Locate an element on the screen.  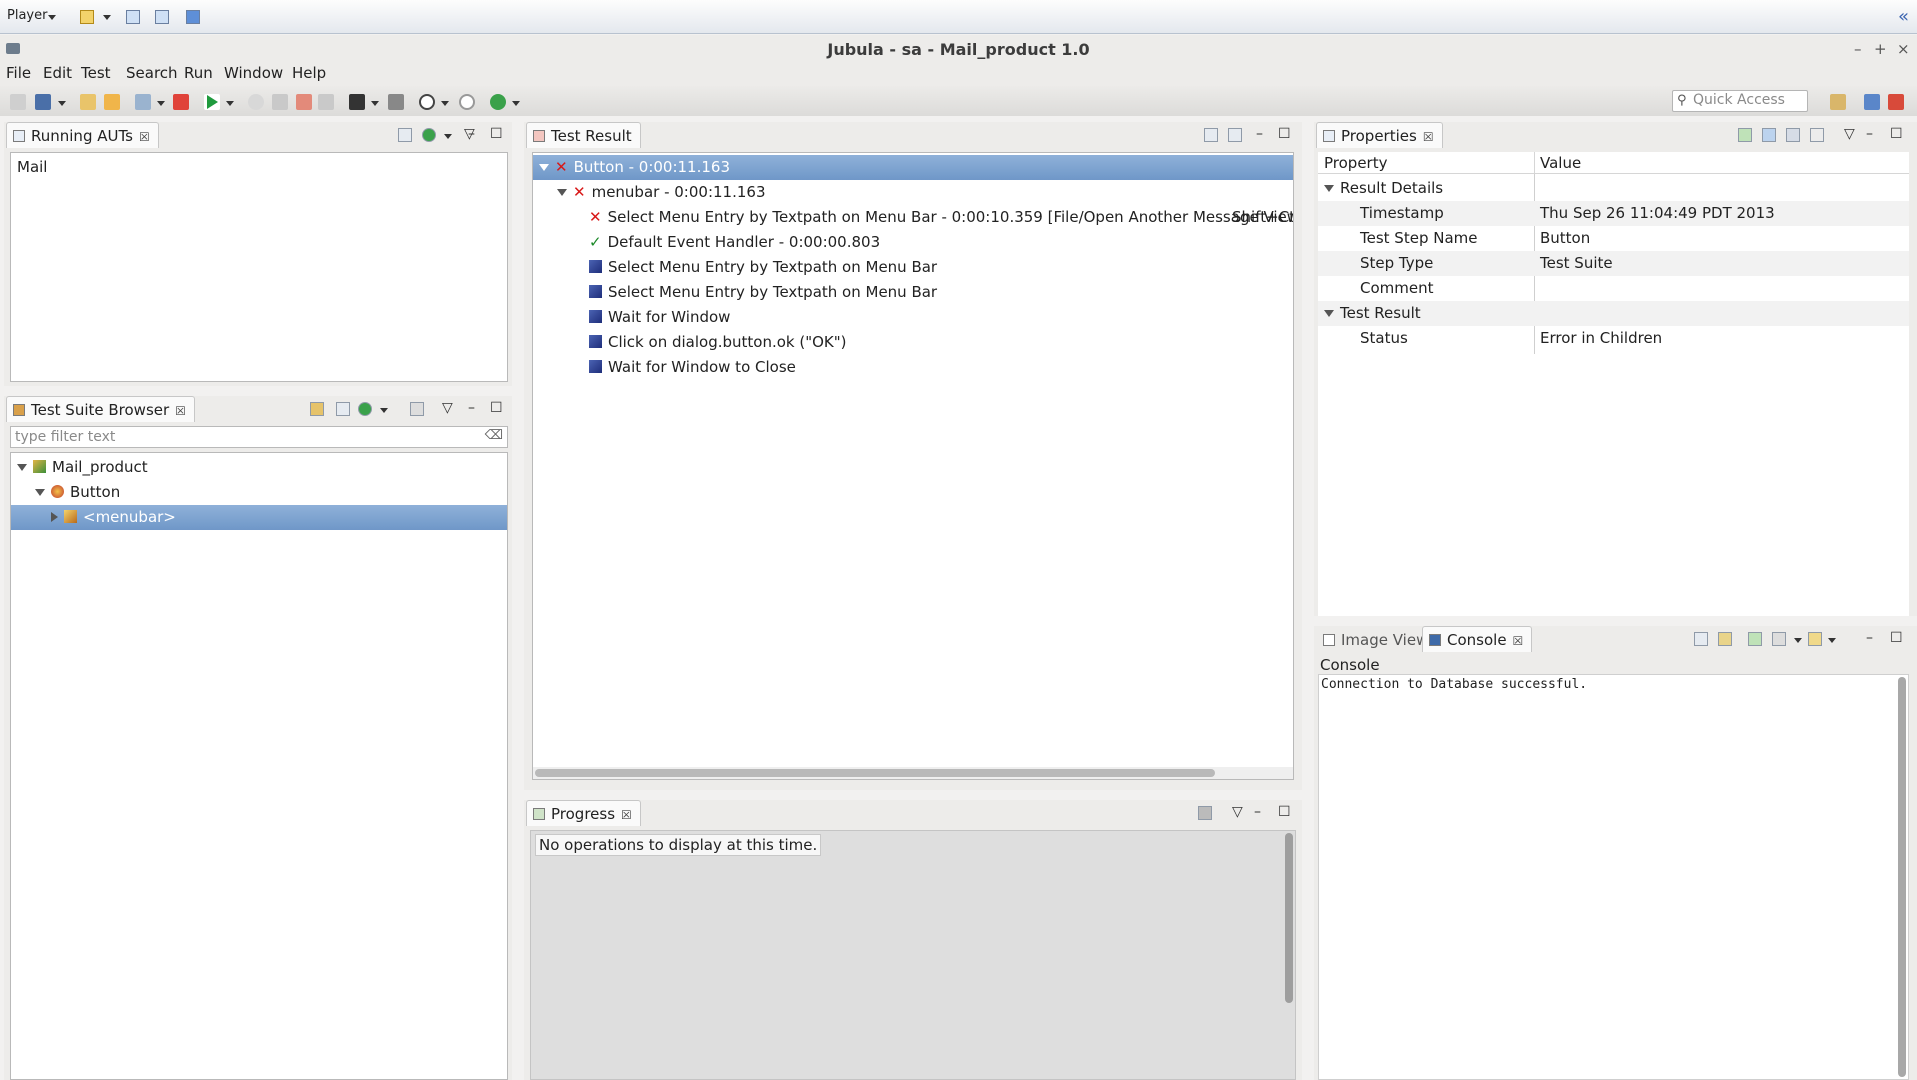
property-row: Timestamp Thu Sep 26 11:04:49 PDT 2013 is located at coordinates (1613, 213).